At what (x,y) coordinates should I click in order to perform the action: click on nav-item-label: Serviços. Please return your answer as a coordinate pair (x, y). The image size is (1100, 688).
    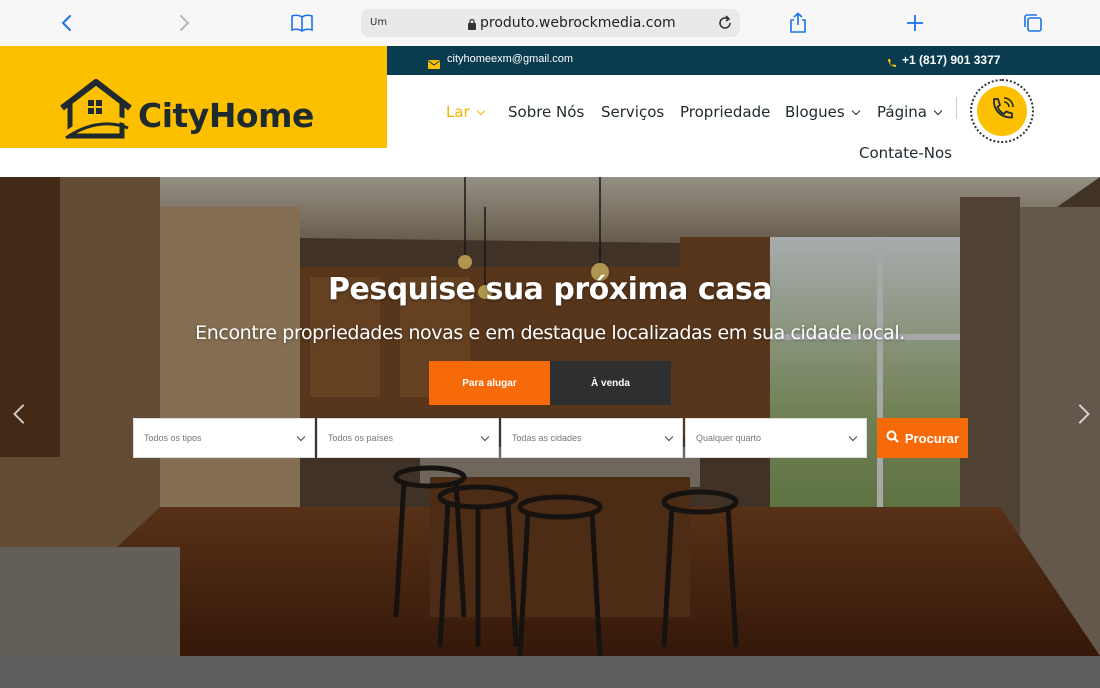
    Looking at the image, I should click on (633, 112).